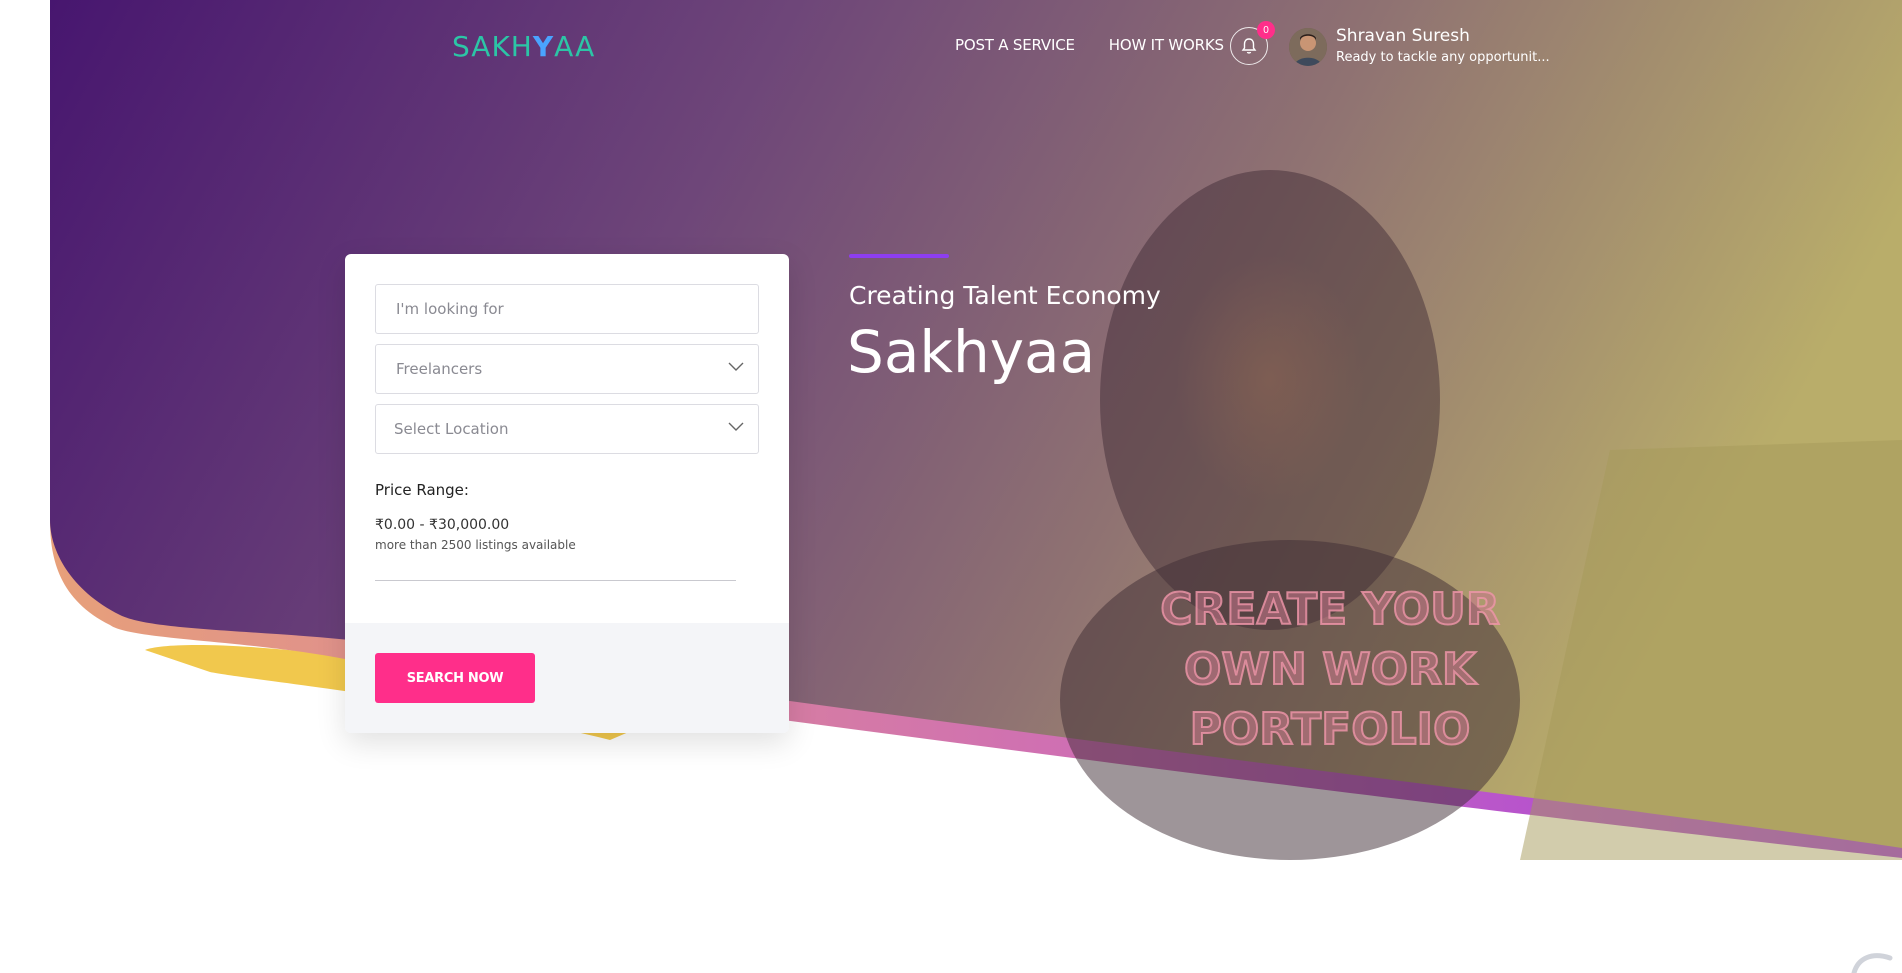 The height and width of the screenshot is (973, 1902). Describe the element at coordinates (1330, 609) in the screenshot. I see `promo-line-1: CREATE YOUR` at that location.